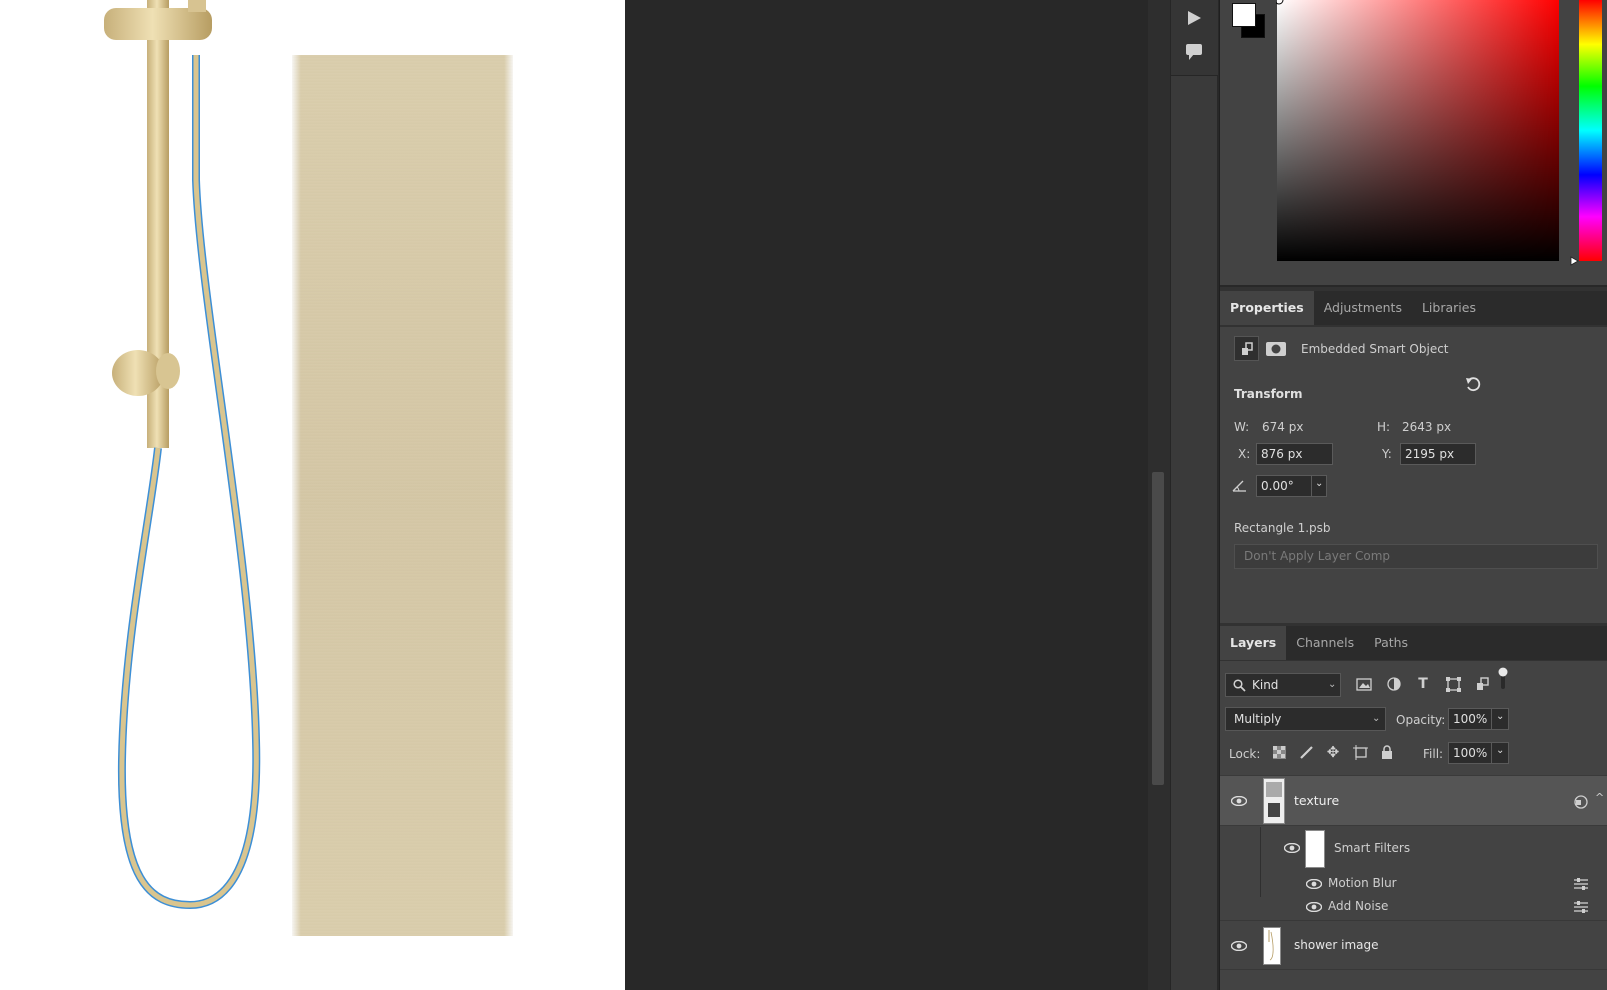 Image resolution: width=1607 pixels, height=990 pixels. What do you see at coordinates (1319, 486) in the screenshot?
I see `angle-dropdown: ⌄` at bounding box center [1319, 486].